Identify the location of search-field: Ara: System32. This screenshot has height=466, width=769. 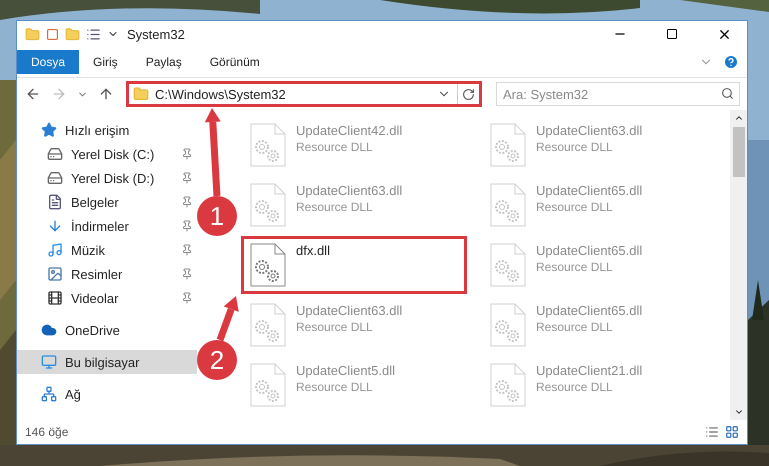
(618, 94).